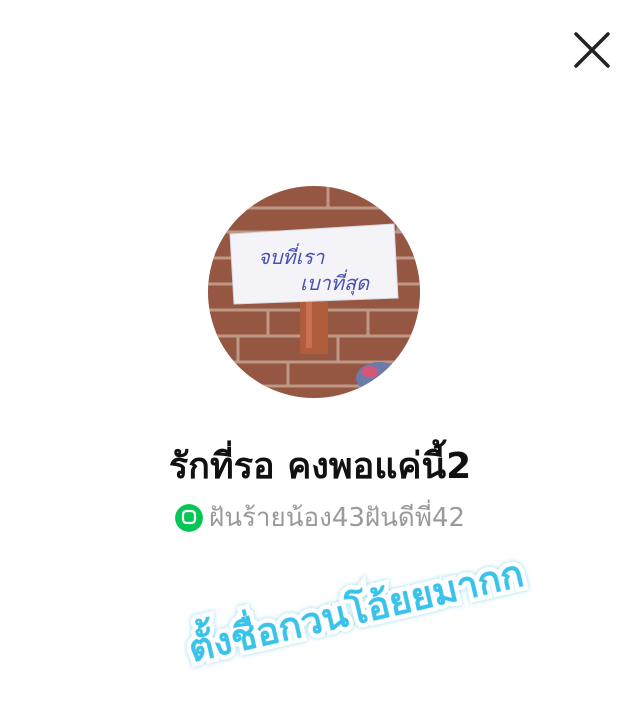 This screenshot has width=640, height=717. I want to click on close-button, so click(592, 50).